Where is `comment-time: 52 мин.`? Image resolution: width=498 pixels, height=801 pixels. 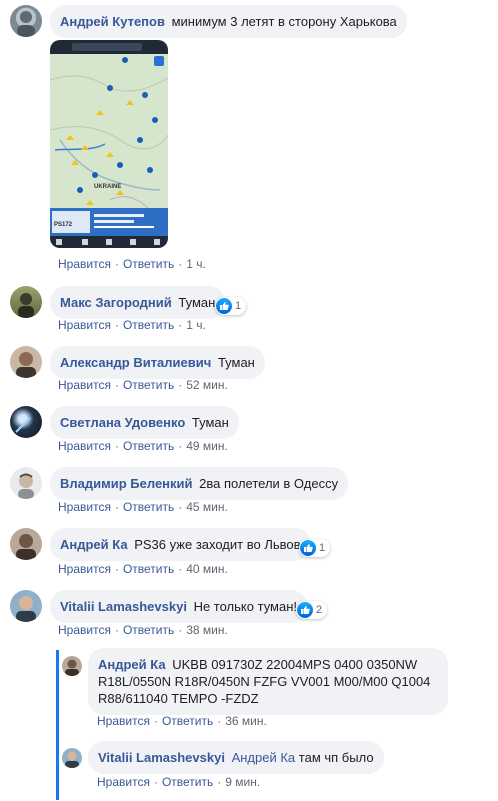
comment-time: 52 мин. is located at coordinates (207, 385).